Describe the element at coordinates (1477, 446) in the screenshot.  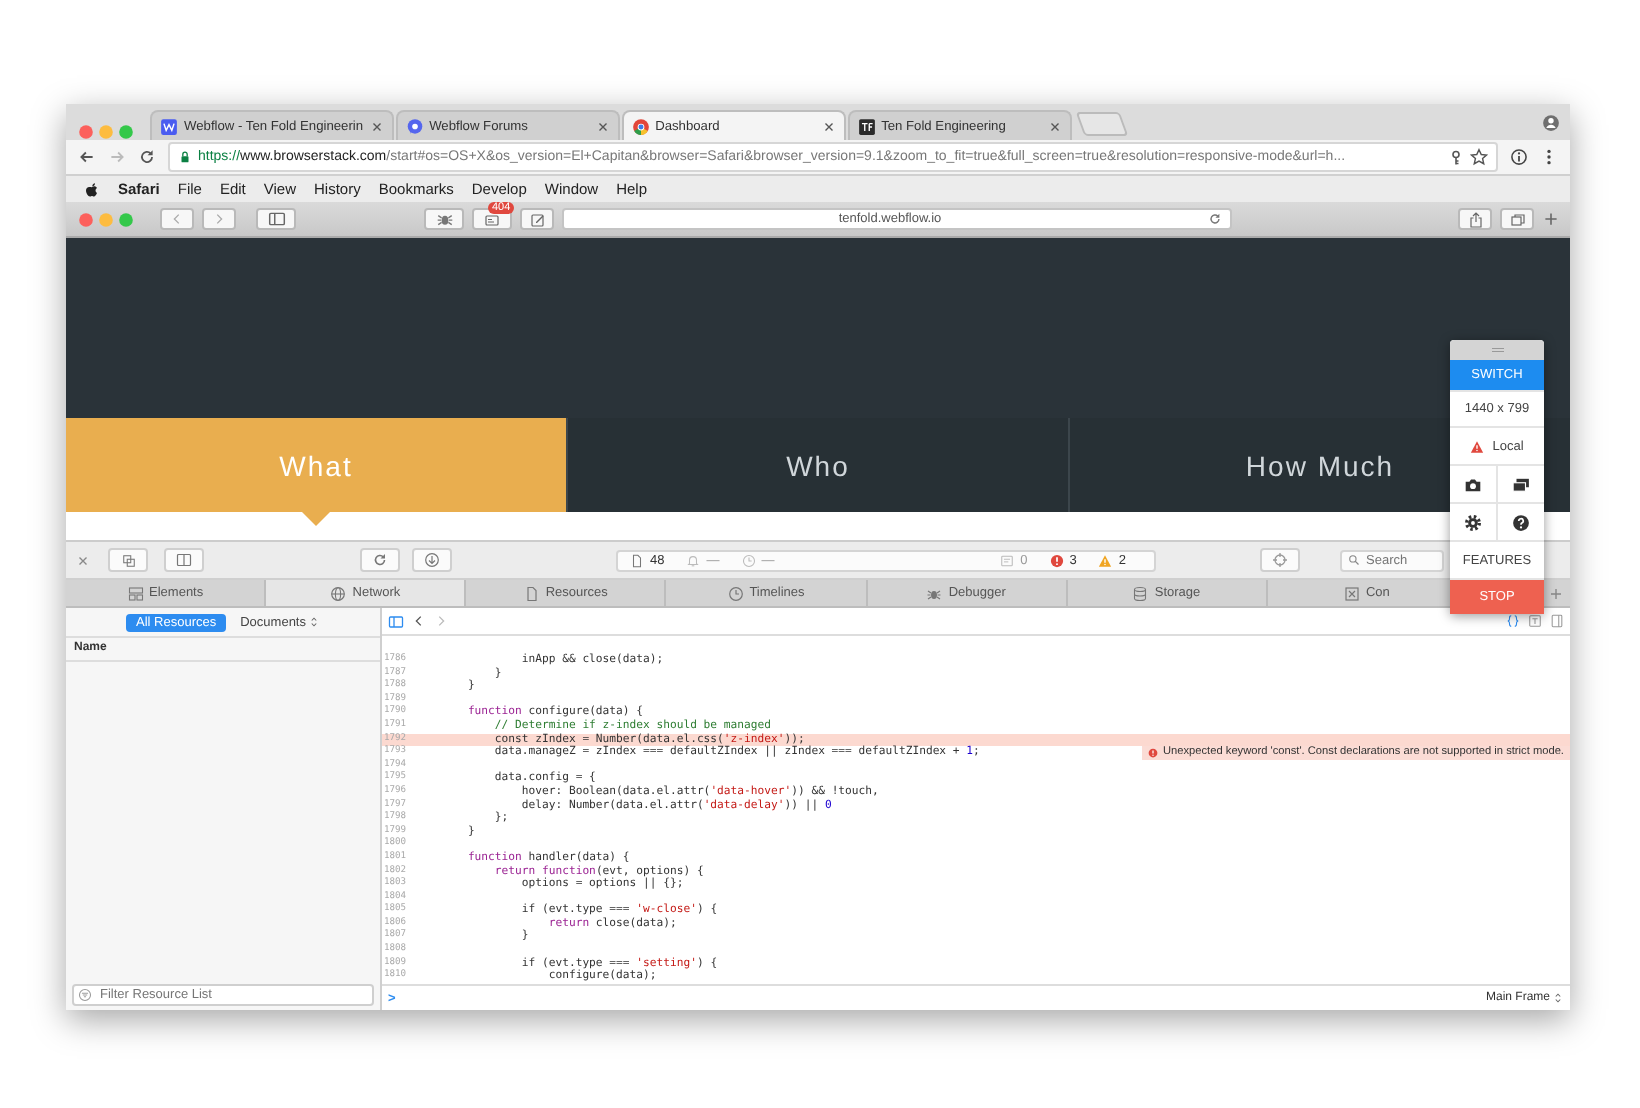
I see `warning-icon` at that location.